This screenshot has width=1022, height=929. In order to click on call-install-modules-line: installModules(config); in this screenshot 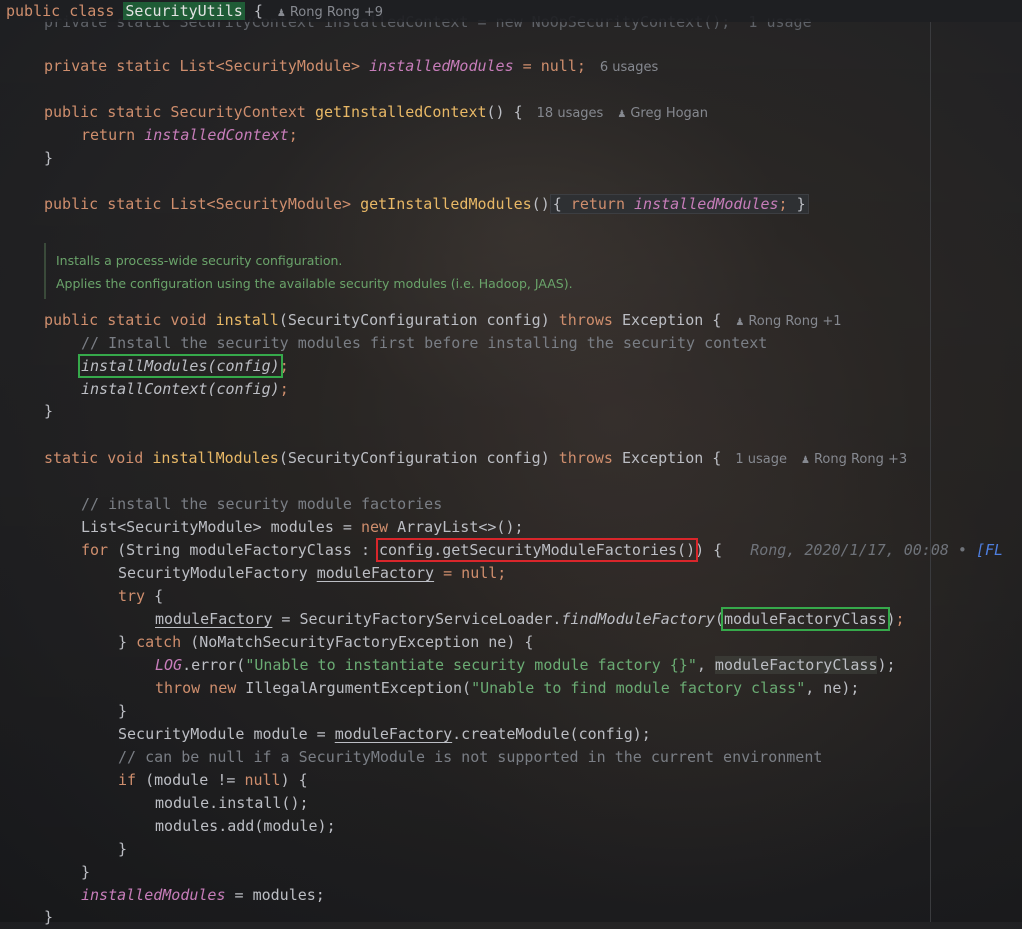, I will do `click(550, 366)`.